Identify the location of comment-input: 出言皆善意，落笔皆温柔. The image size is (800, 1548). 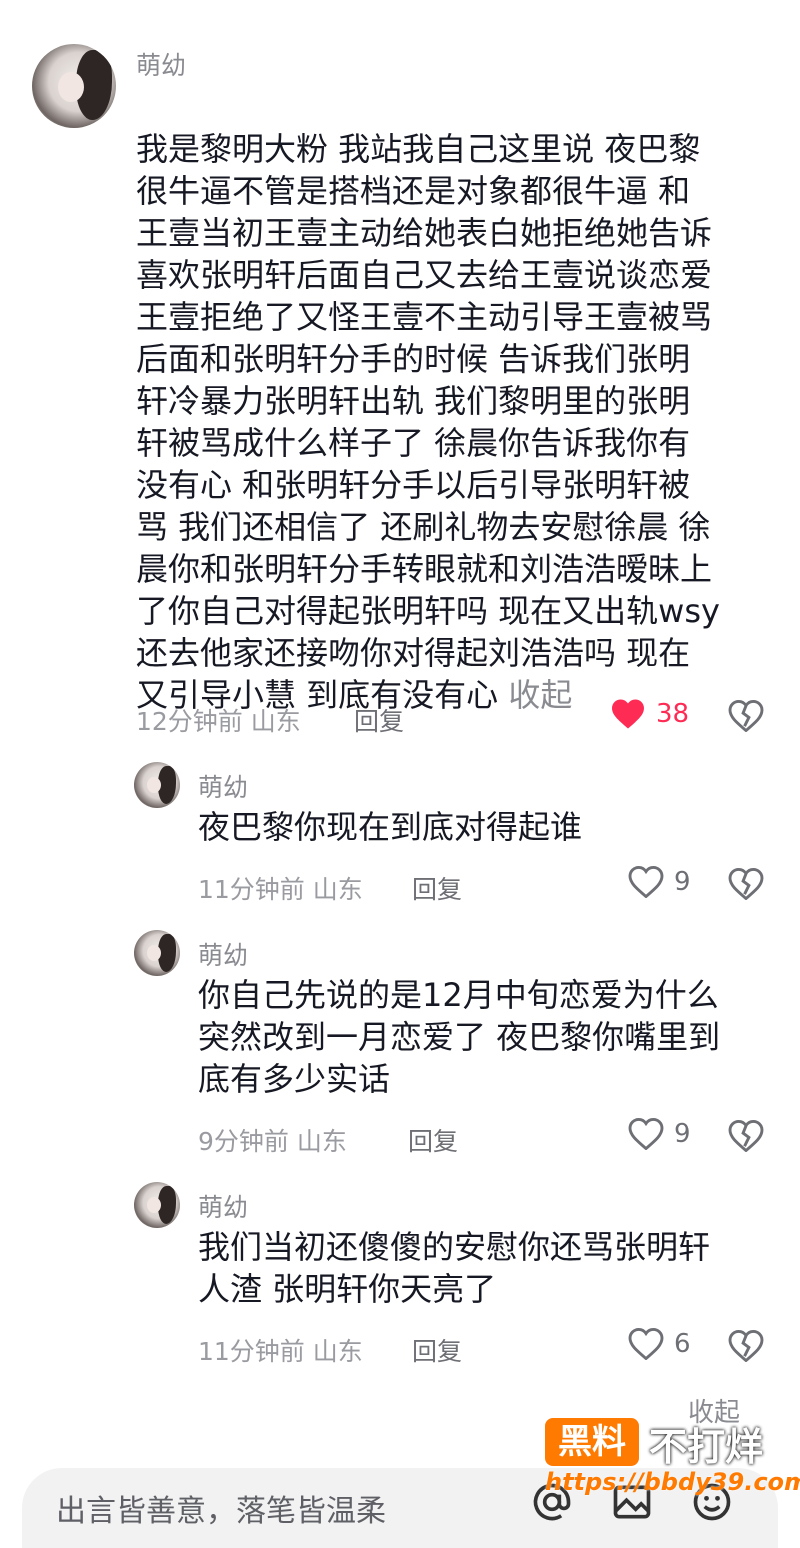
(221, 1508).